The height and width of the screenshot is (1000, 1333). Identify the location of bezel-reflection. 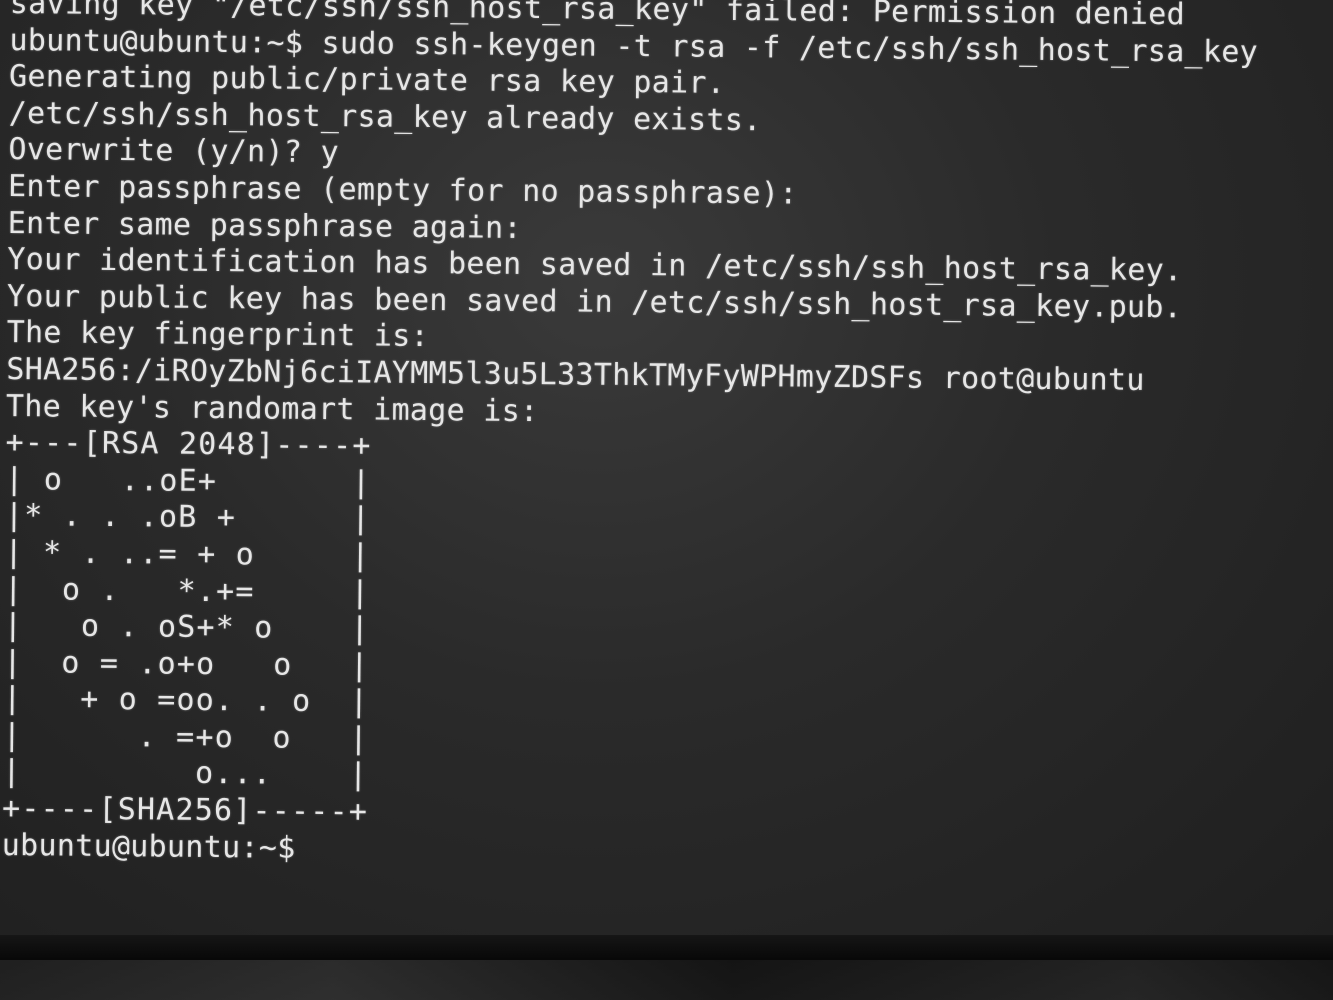
(666, 980).